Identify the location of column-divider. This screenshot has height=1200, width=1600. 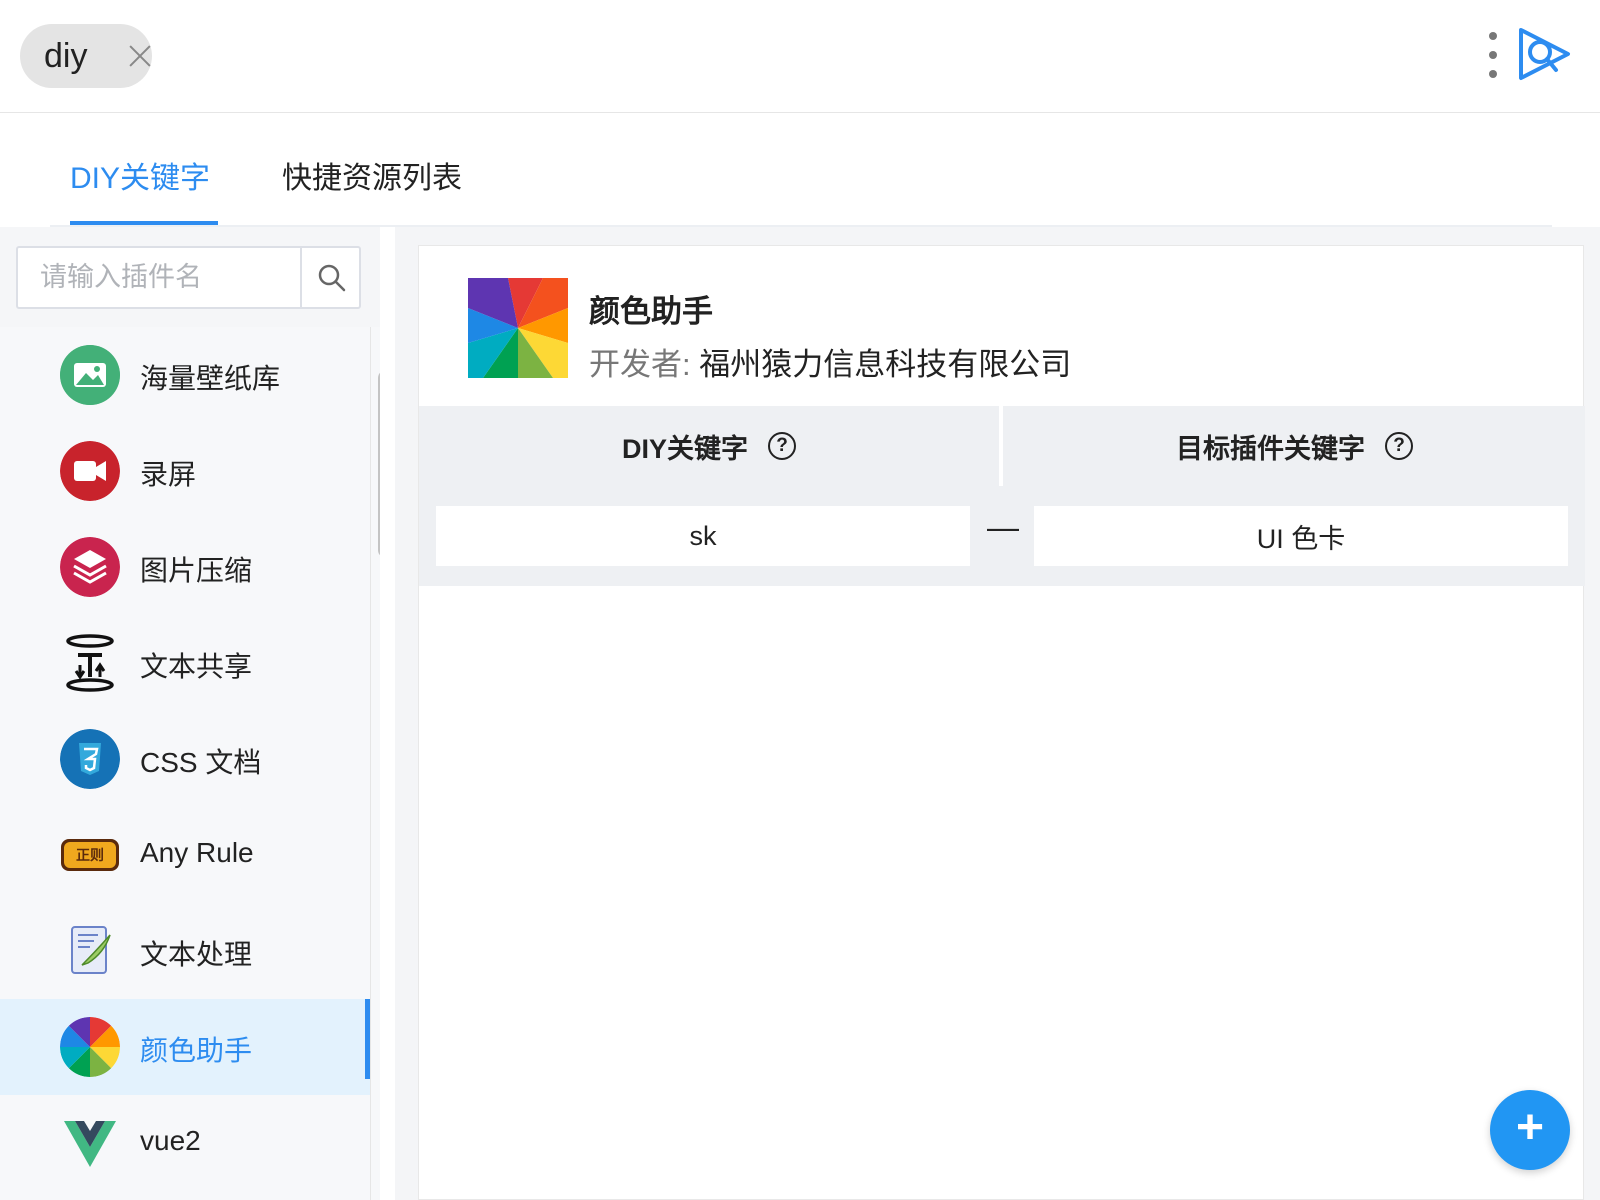
(1001, 446).